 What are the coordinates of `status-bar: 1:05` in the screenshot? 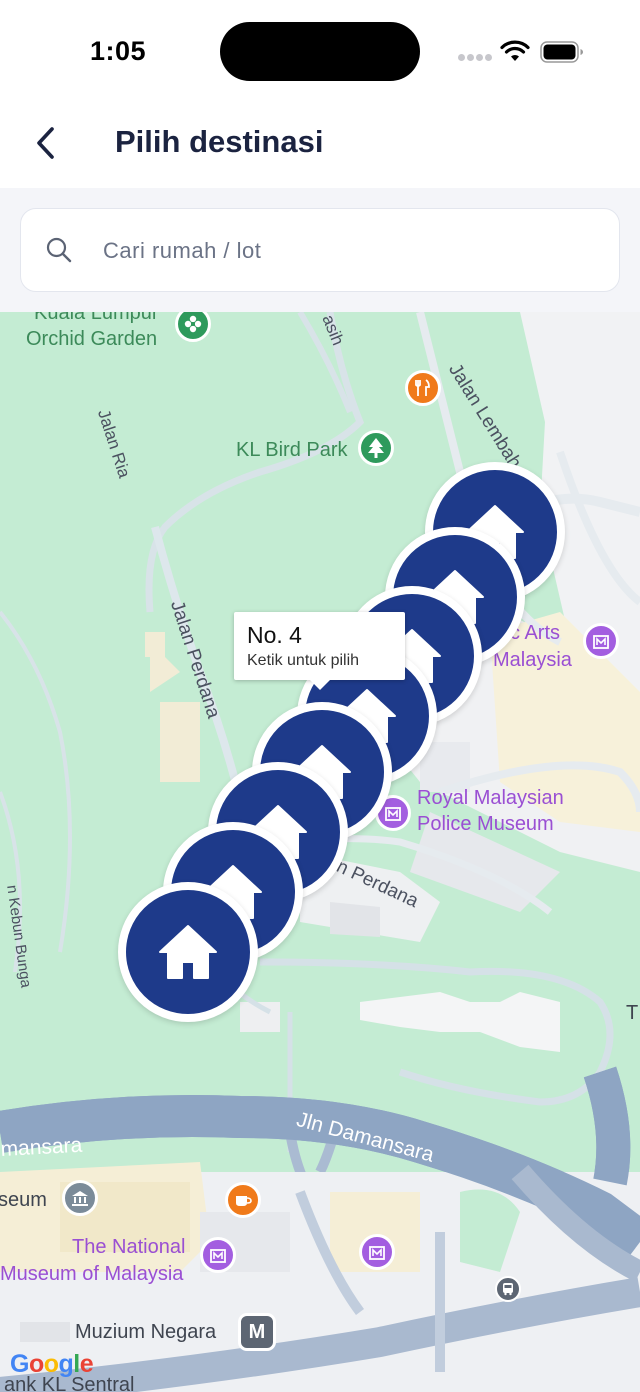 It's located at (320, 50).